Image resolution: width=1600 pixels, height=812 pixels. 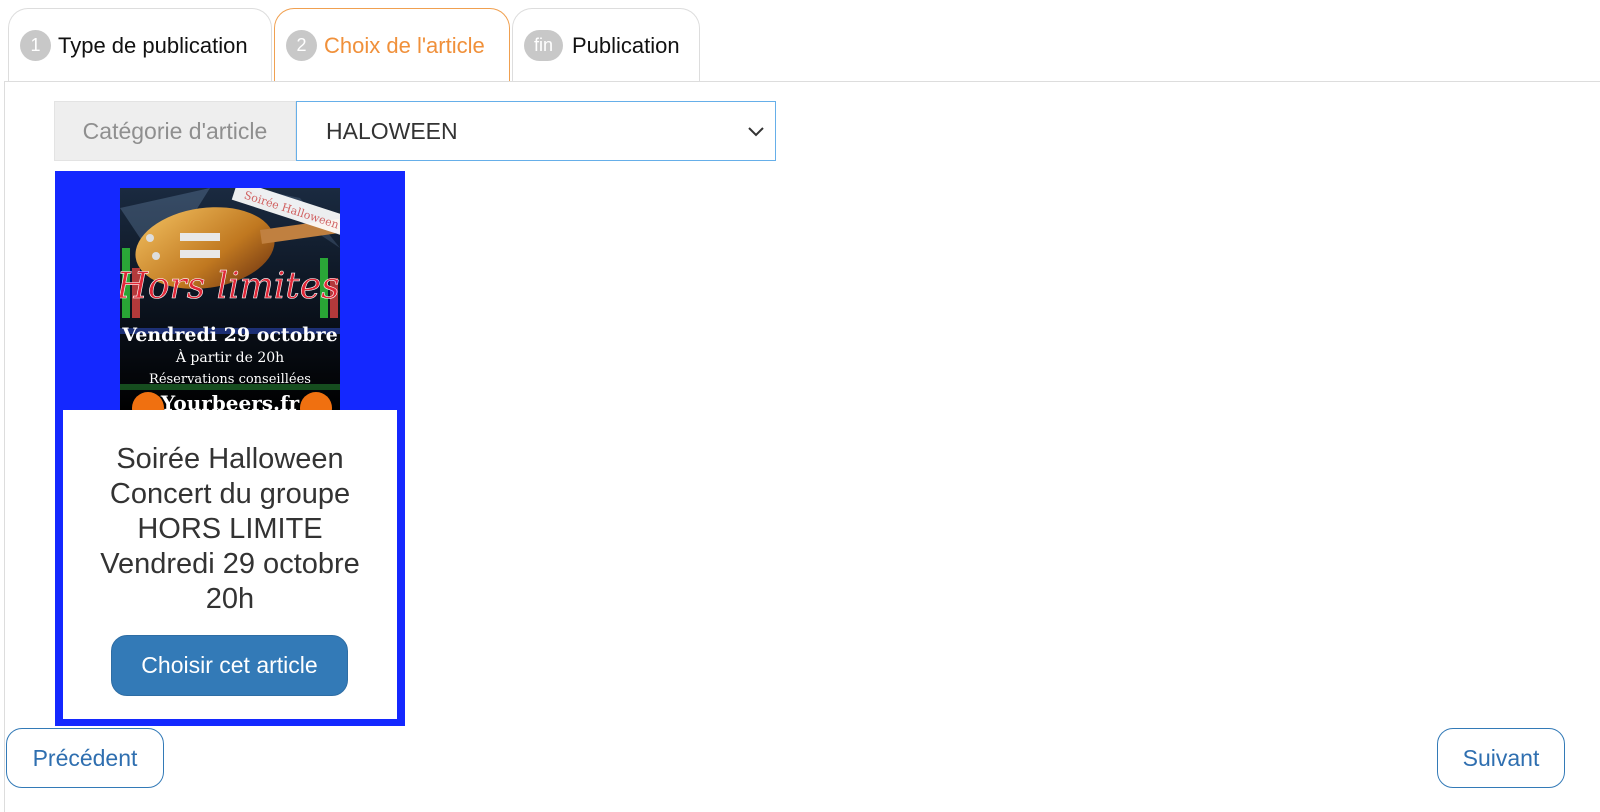 I want to click on choose-article-button: Choisir cet article, so click(x=229, y=665).